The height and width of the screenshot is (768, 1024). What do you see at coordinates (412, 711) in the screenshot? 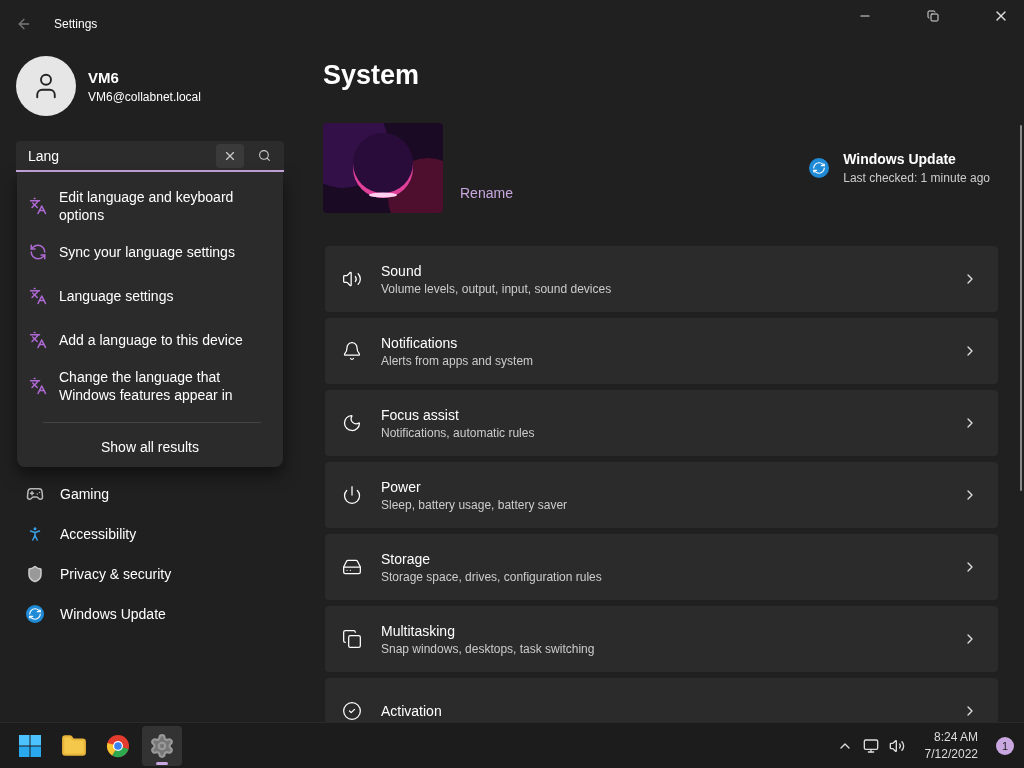
I see `card-title: Activation` at bounding box center [412, 711].